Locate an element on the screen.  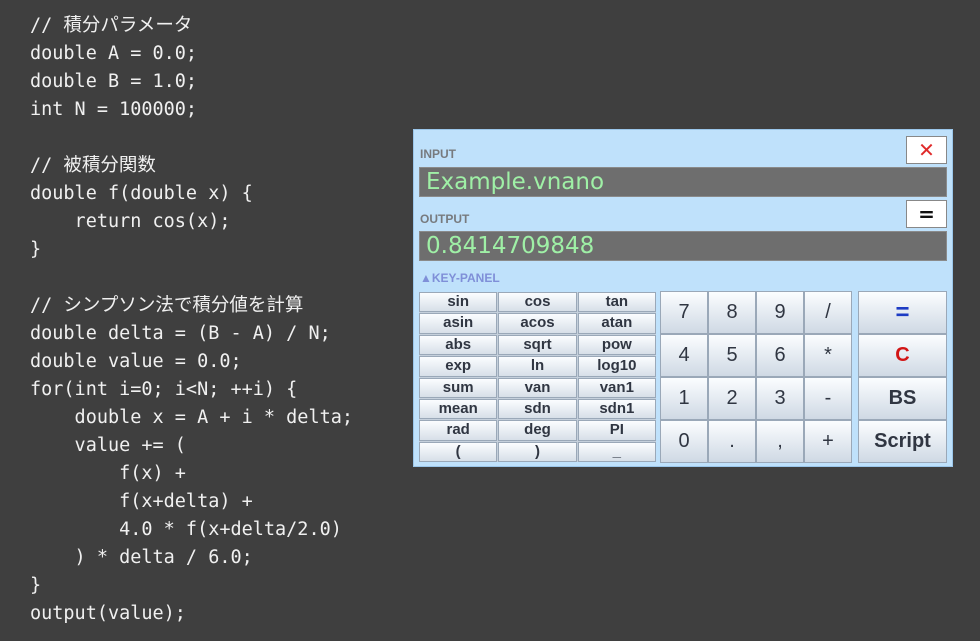
function-key-sqrt: sqrt is located at coordinates (537, 345).